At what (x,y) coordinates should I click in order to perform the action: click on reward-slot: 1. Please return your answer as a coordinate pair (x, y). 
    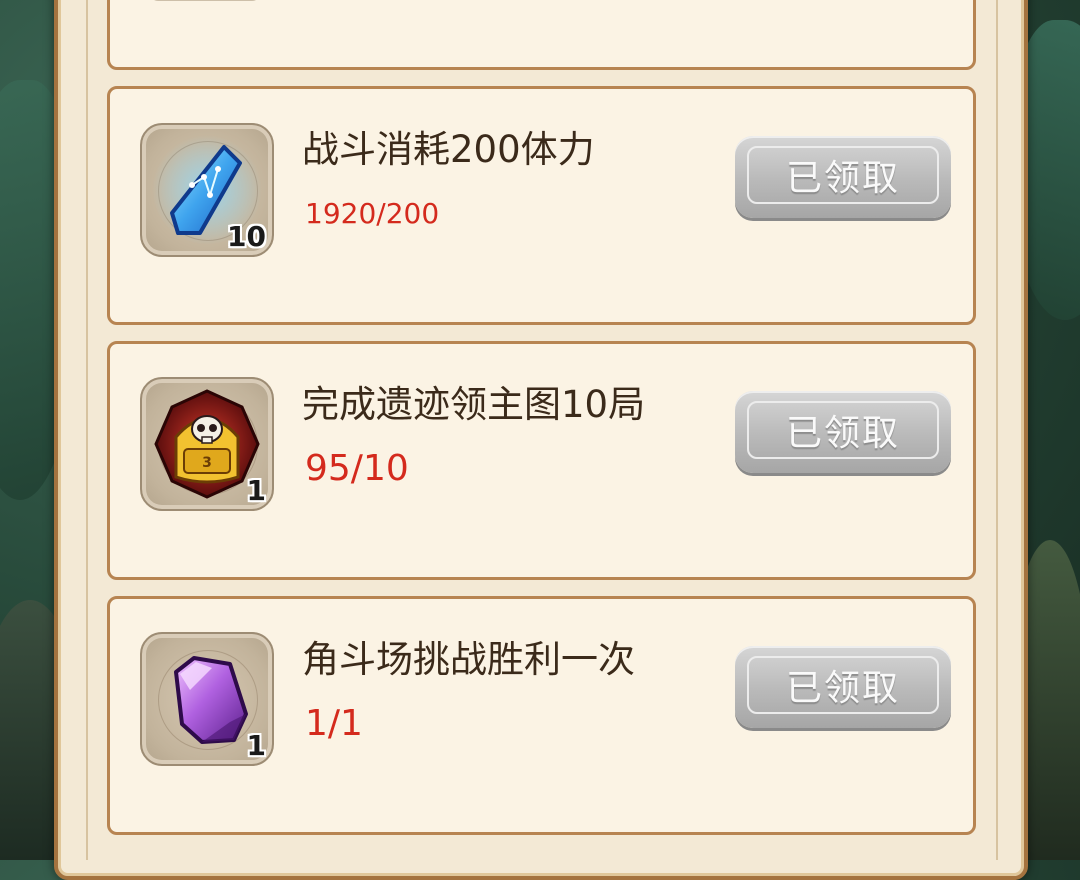
    Looking at the image, I should click on (207, 699).